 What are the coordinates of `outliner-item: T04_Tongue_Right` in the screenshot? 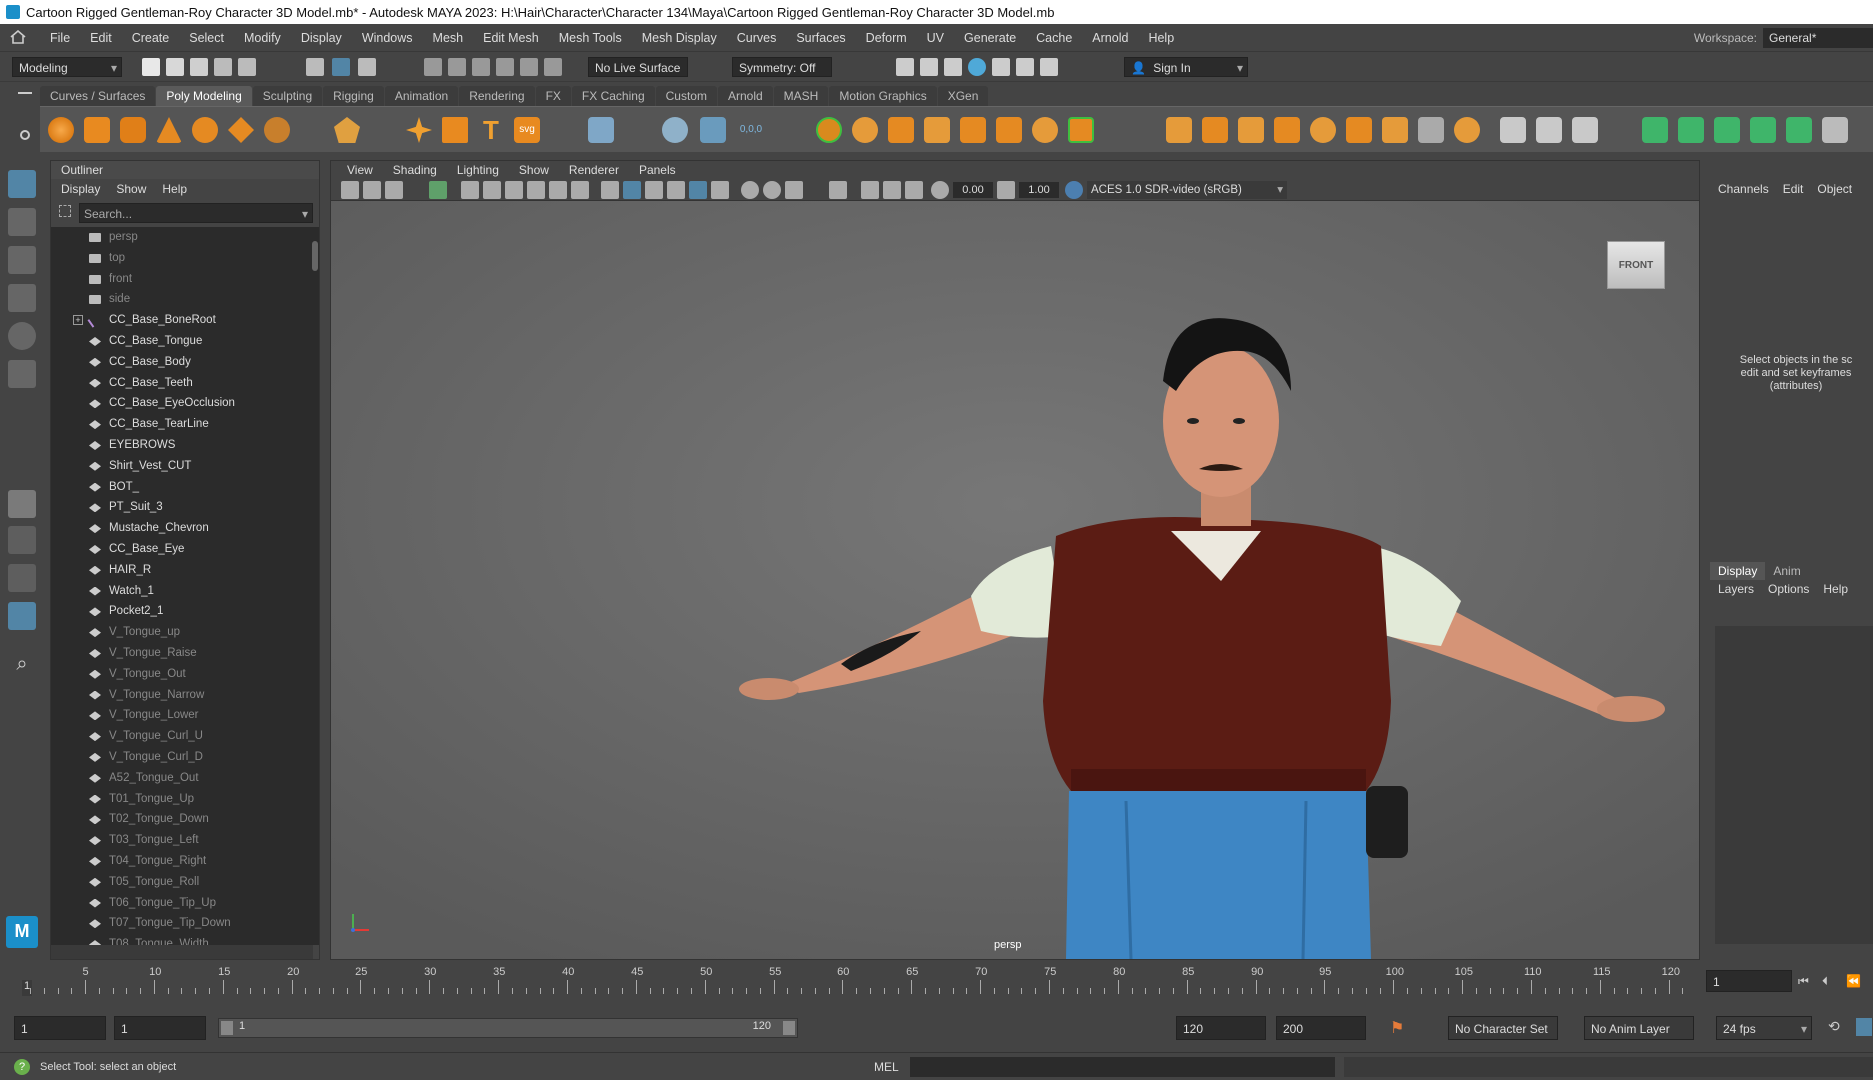 It's located at (182, 861).